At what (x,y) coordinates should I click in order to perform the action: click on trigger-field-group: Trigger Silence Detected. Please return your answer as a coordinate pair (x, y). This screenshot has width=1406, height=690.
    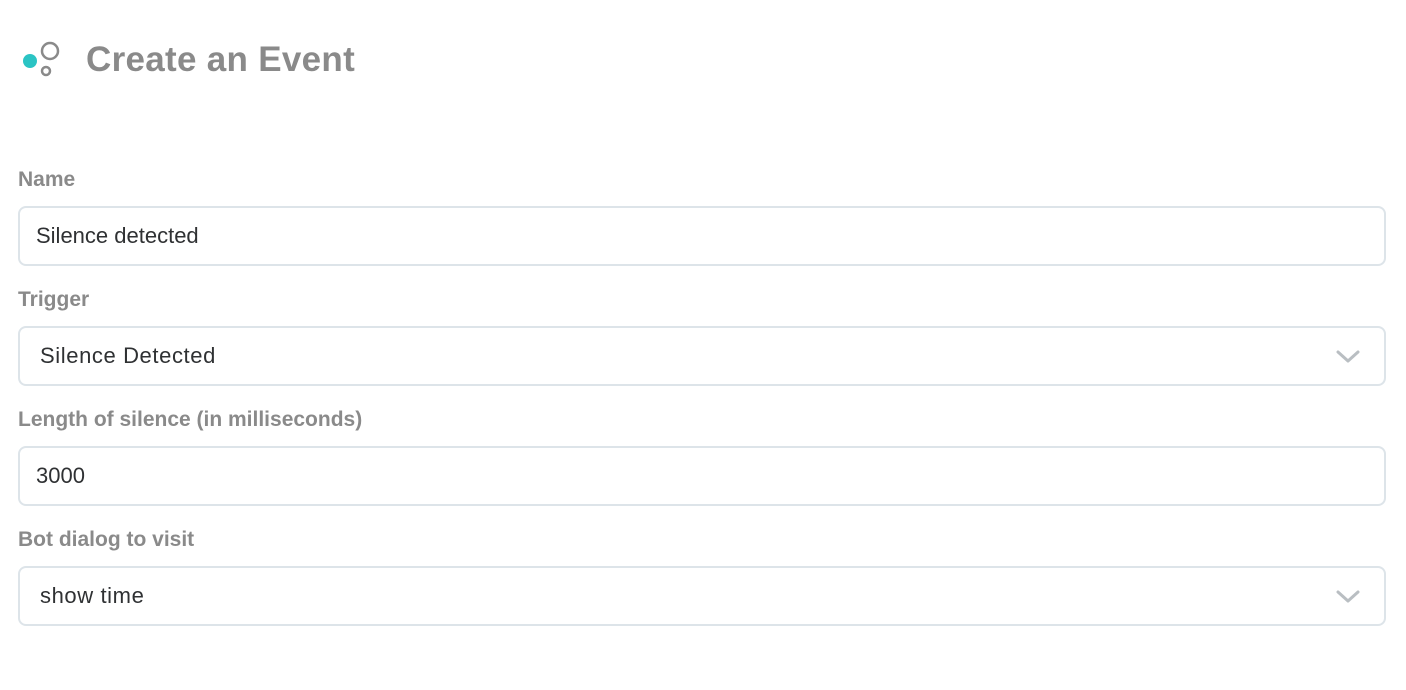
    Looking at the image, I should click on (702, 334).